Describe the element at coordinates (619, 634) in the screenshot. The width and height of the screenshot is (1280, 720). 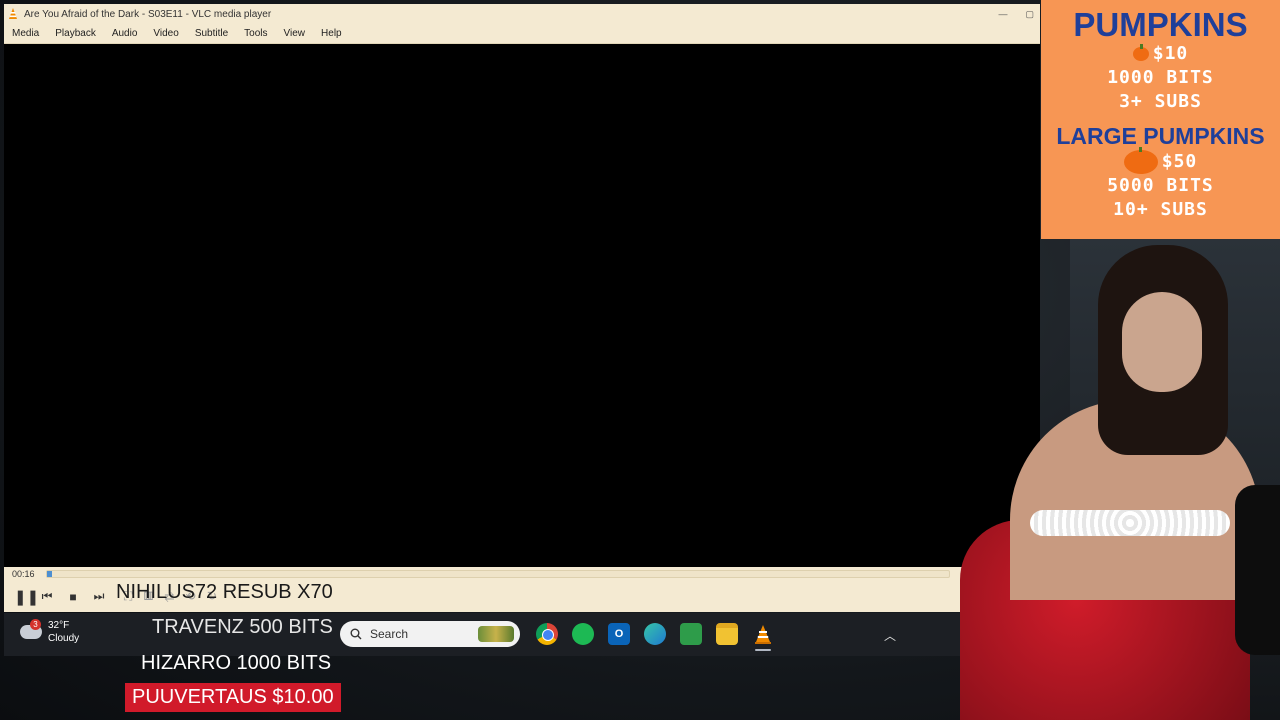
I see `outlook-icon: O` at that location.